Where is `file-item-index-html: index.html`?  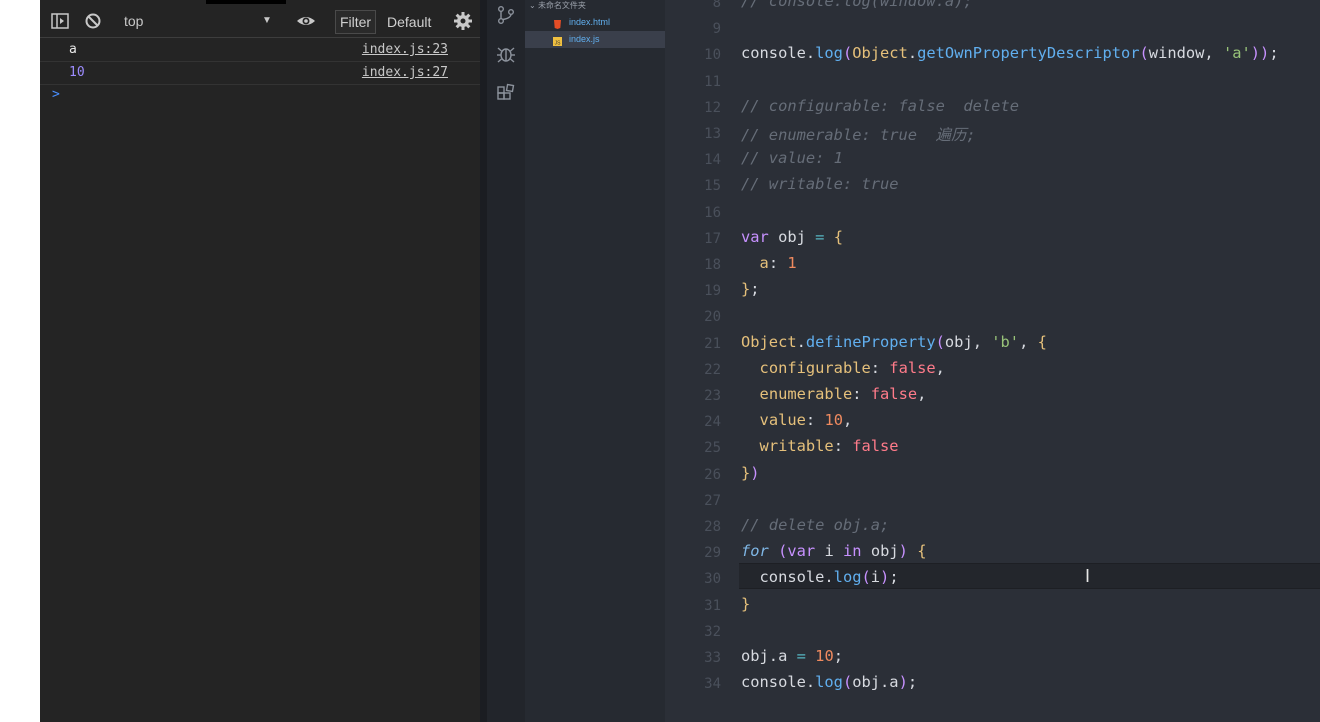
file-item-index-html: index.html is located at coordinates (595, 22).